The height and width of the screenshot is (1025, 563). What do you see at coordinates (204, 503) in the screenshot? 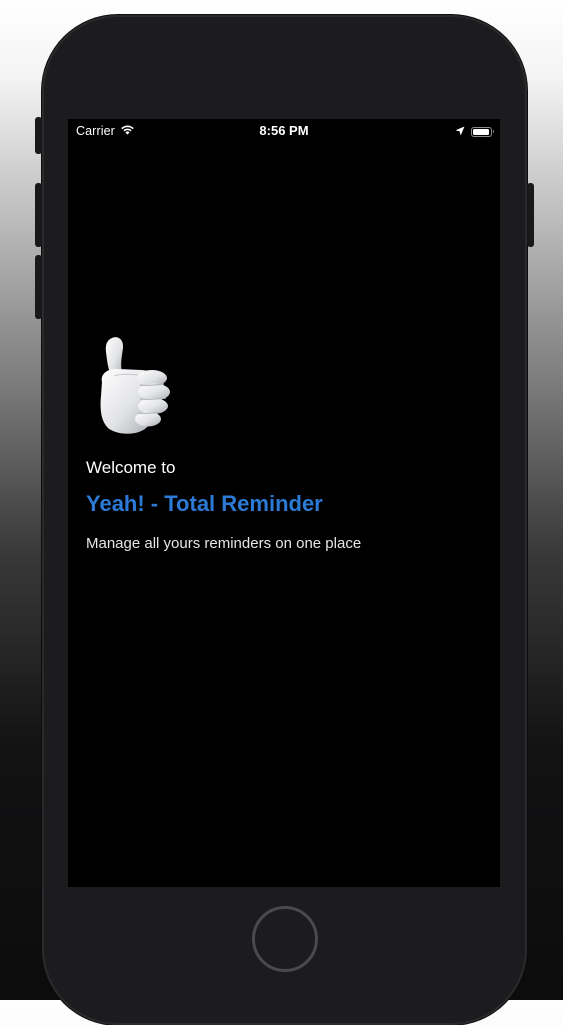
I see `app-title: Yeah! - Total Reminder` at bounding box center [204, 503].